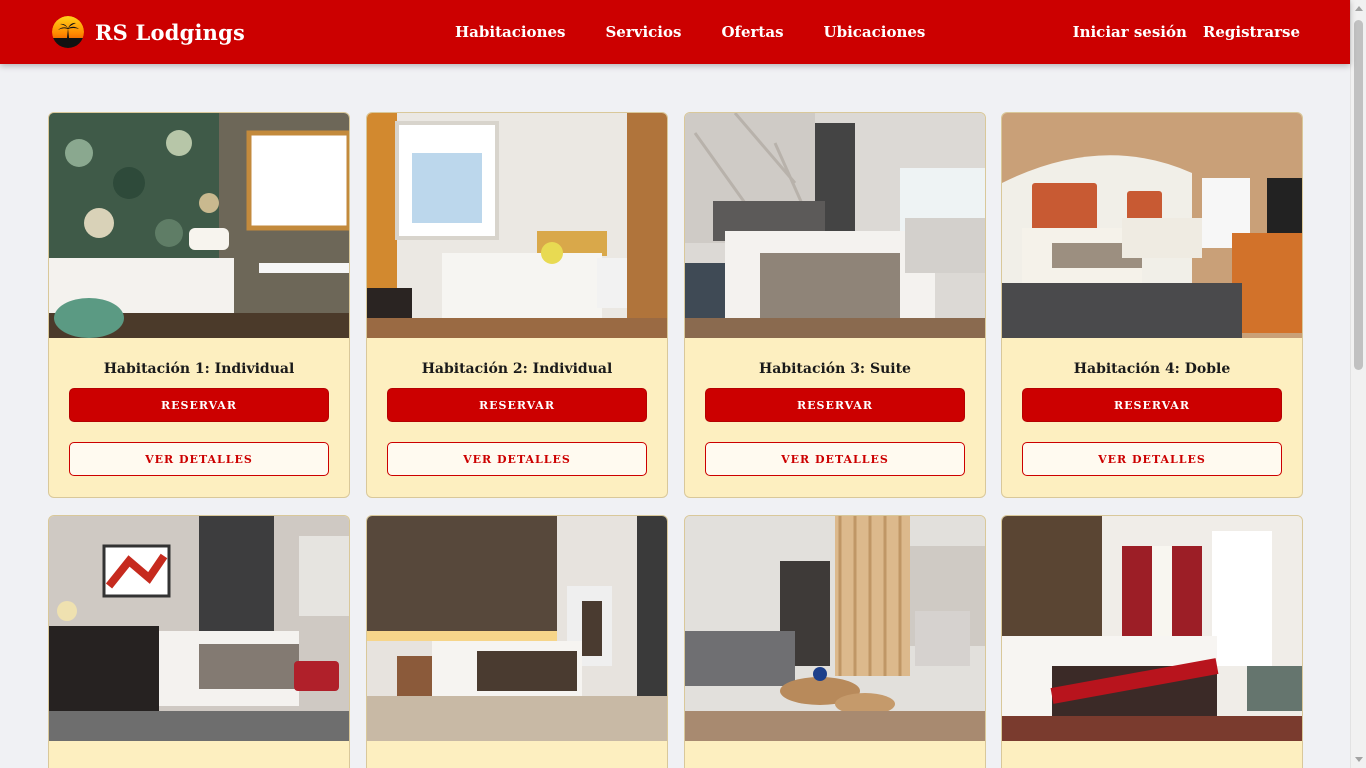  What do you see at coordinates (1359, 8) in the screenshot?
I see `scroll-up-arrow-icon` at bounding box center [1359, 8].